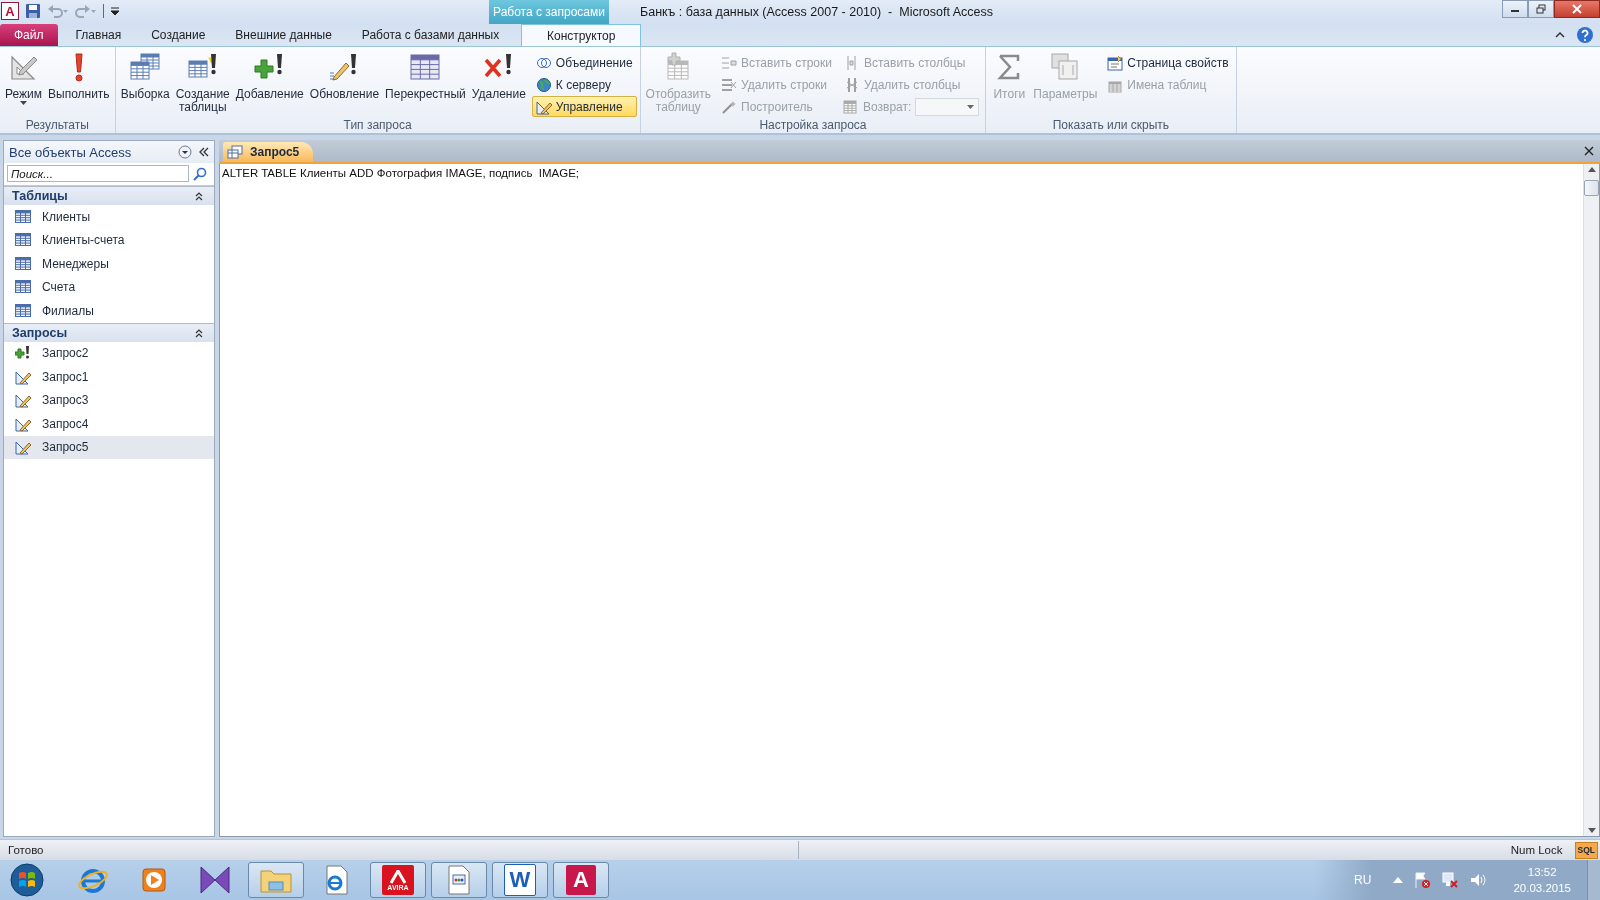 The width and height of the screenshot is (1600, 900). I want to click on ribbon-tab: Файл, so click(29, 35).